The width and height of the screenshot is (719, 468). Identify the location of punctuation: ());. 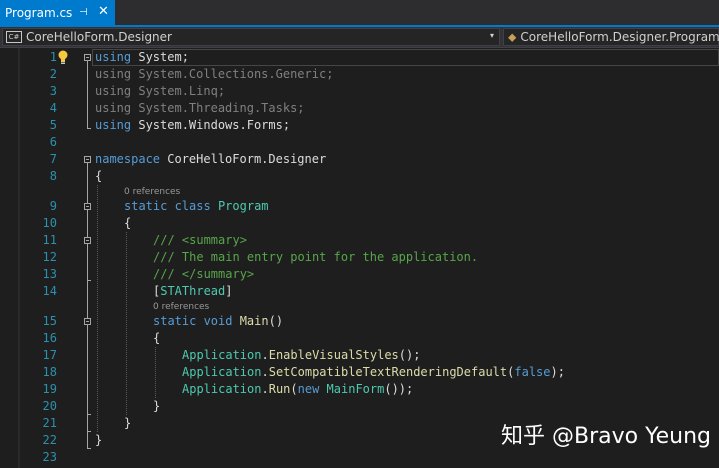
(399, 389).